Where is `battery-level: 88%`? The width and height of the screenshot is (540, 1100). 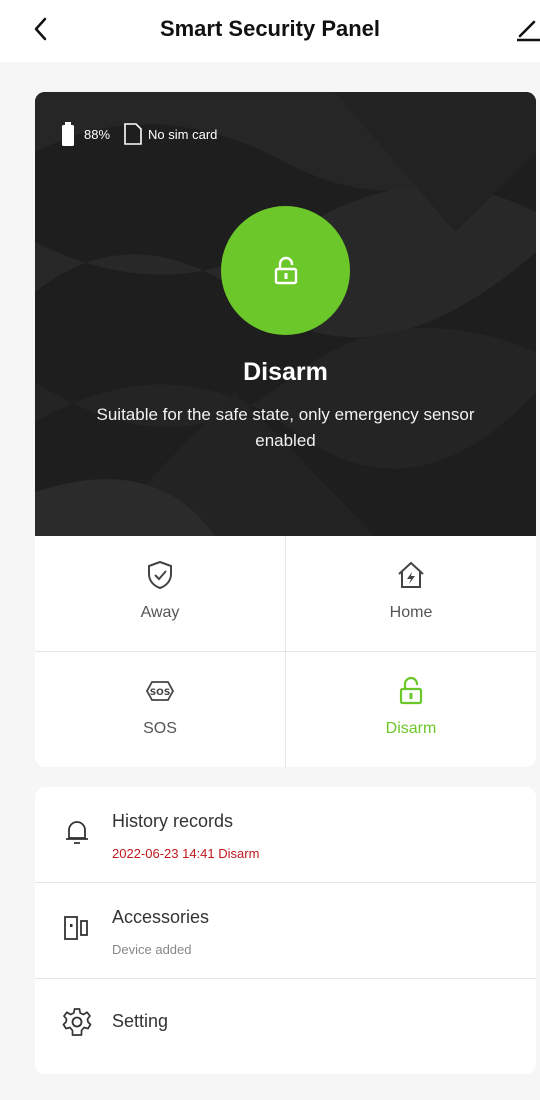 battery-level: 88% is located at coordinates (97, 134).